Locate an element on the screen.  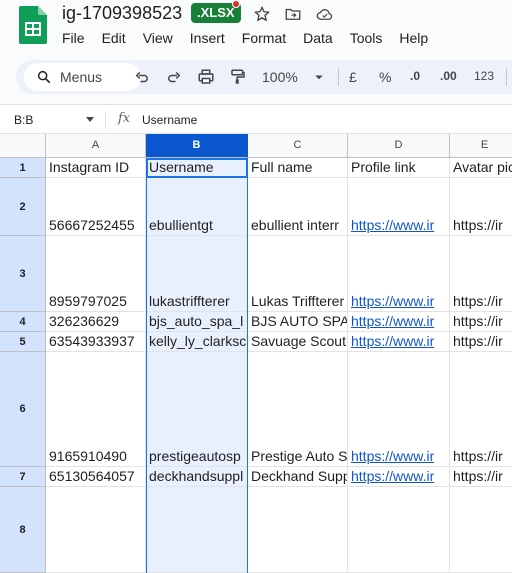
cell-d4: https://www.ir is located at coordinates (399, 322).